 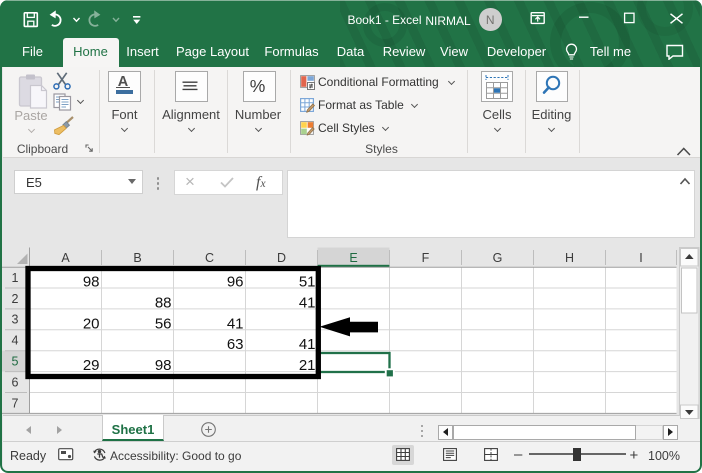 I want to click on svg-text: E, so click(x=353, y=258).